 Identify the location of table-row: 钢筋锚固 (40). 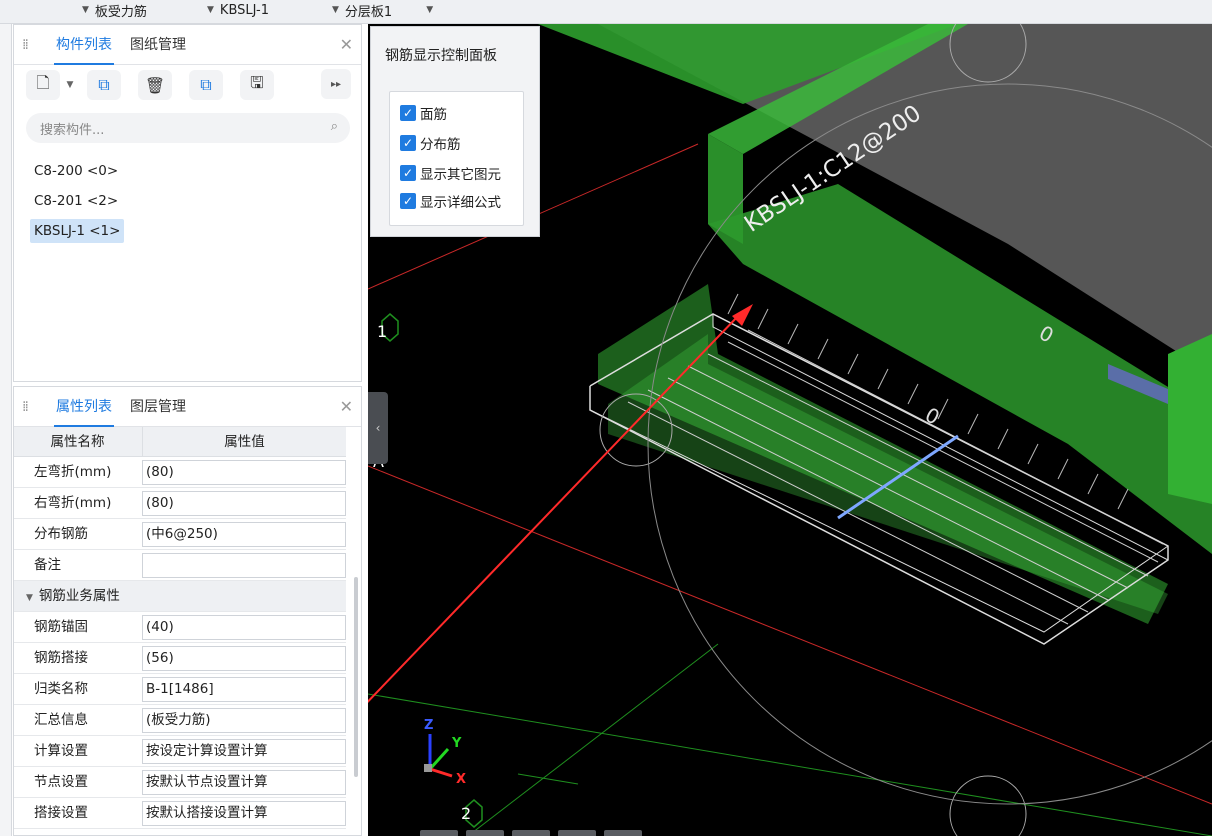
(180, 627).